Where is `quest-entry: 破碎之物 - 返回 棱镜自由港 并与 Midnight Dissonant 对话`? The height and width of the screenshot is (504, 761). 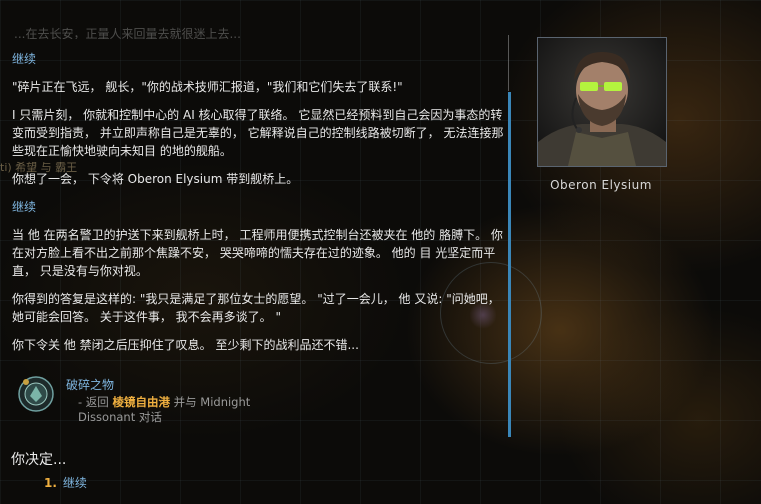 quest-entry: 破碎之物 - 返回 棱镜自由港 并与 Midnight Dissonant 对话 is located at coordinates (166, 400).